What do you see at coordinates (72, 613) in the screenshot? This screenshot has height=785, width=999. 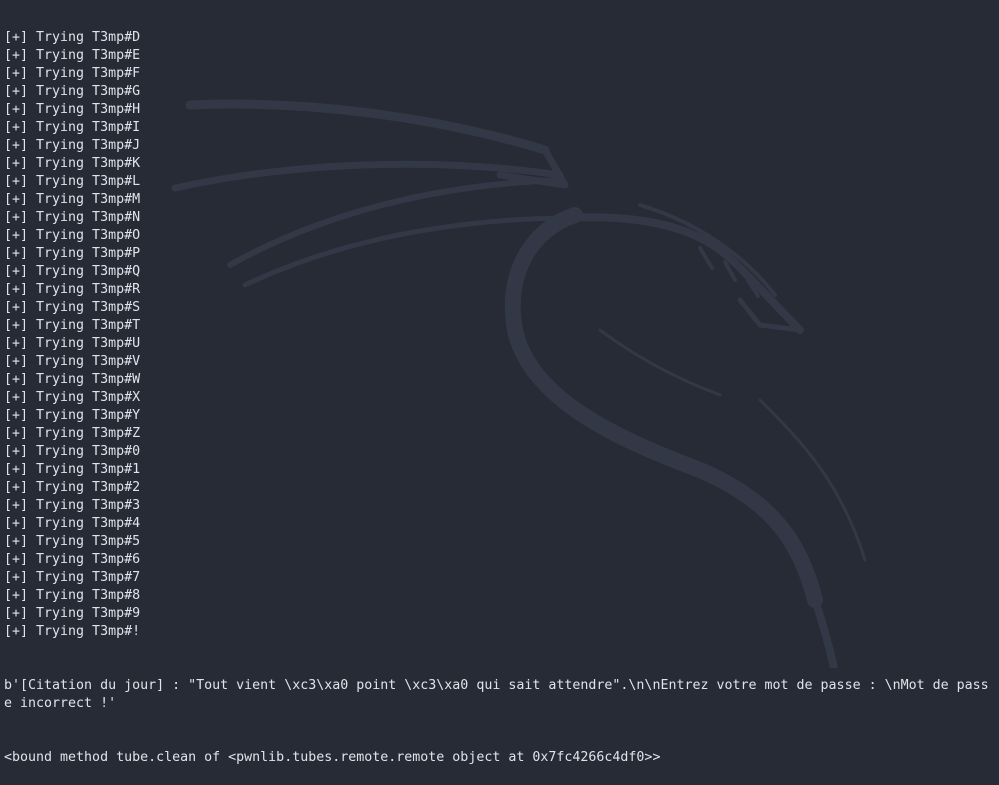 I see `attempt-line: [+] Trying T3mp#9` at bounding box center [72, 613].